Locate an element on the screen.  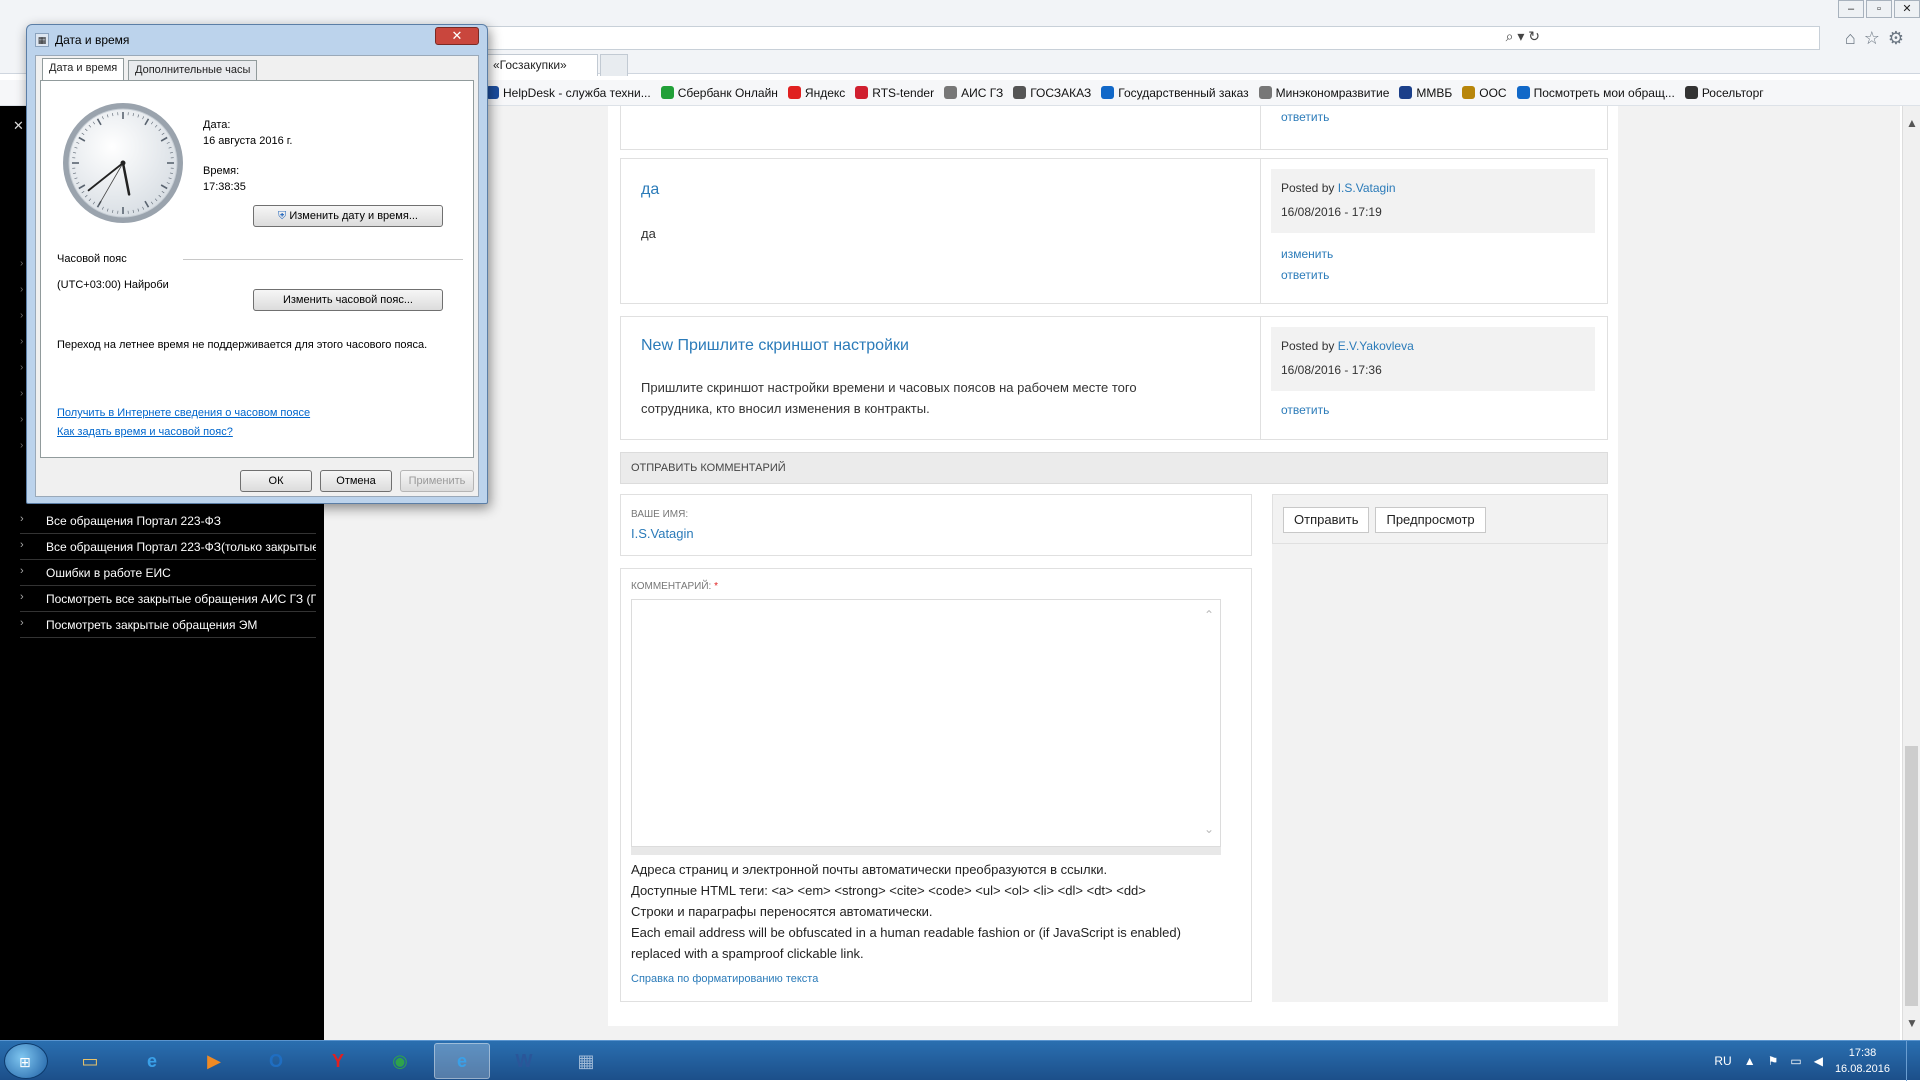
taskbar-app-chrome: ◉ is located at coordinates (400, 1061).